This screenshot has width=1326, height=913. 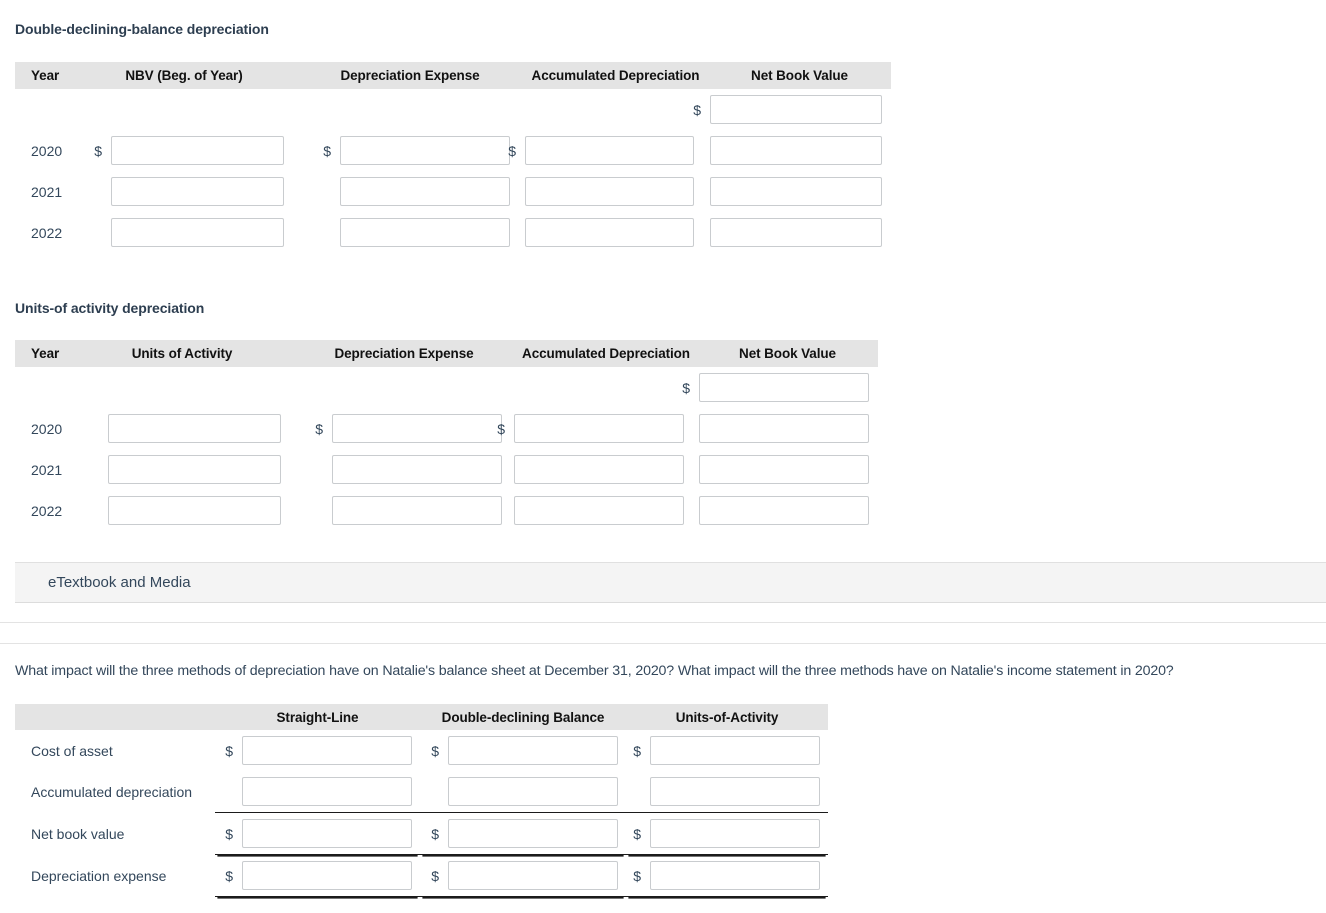 What do you see at coordinates (119, 582) in the screenshot?
I see `etextbook-label: eTextbook and Media` at bounding box center [119, 582].